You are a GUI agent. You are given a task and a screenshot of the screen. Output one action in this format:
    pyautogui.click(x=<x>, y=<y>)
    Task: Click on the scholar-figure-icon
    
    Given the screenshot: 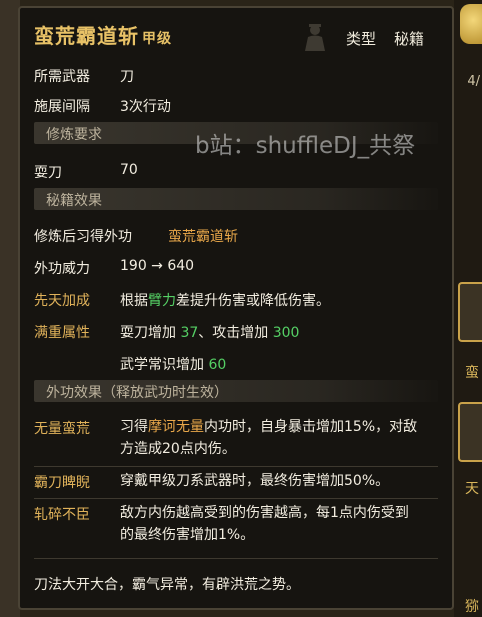 What is the action you would take?
    pyautogui.click(x=315, y=37)
    